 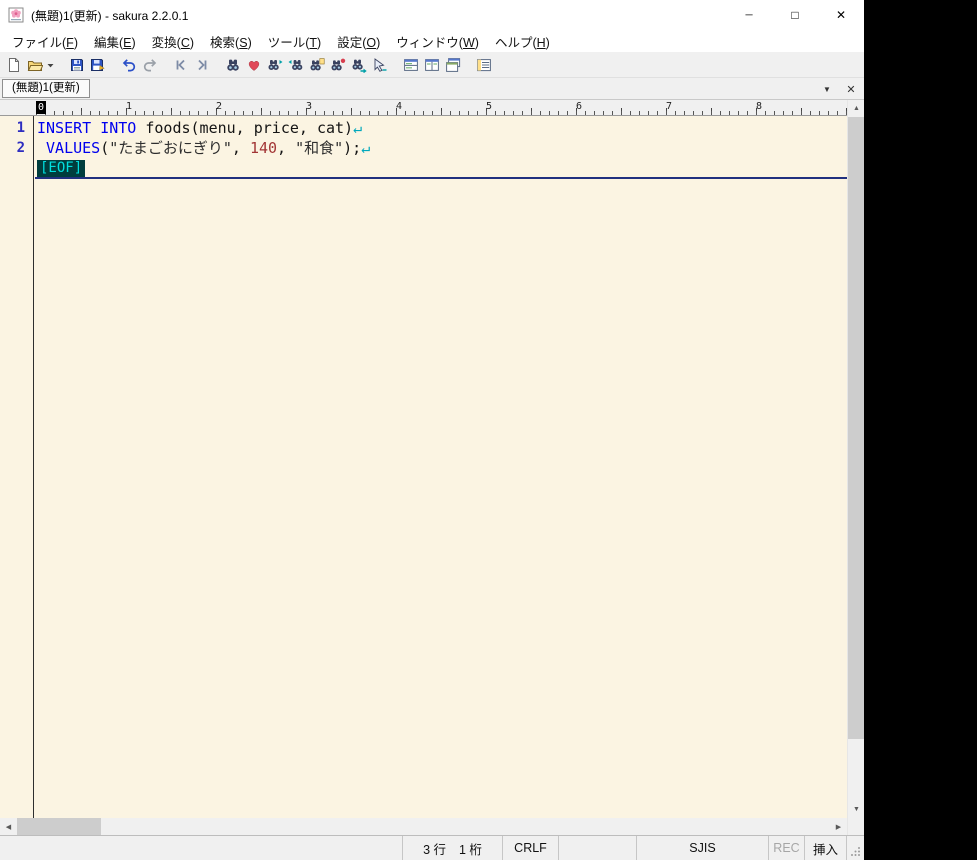 I want to click on editor-line-1: INSERT INTO foods(menu, price, cat)↵, so click(x=200, y=128).